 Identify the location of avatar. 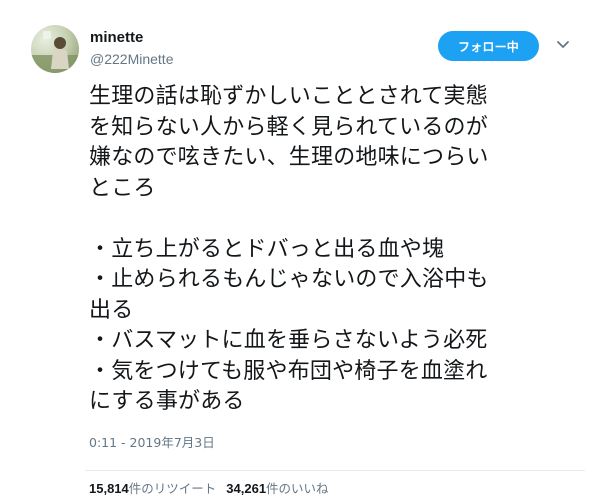
(55, 49).